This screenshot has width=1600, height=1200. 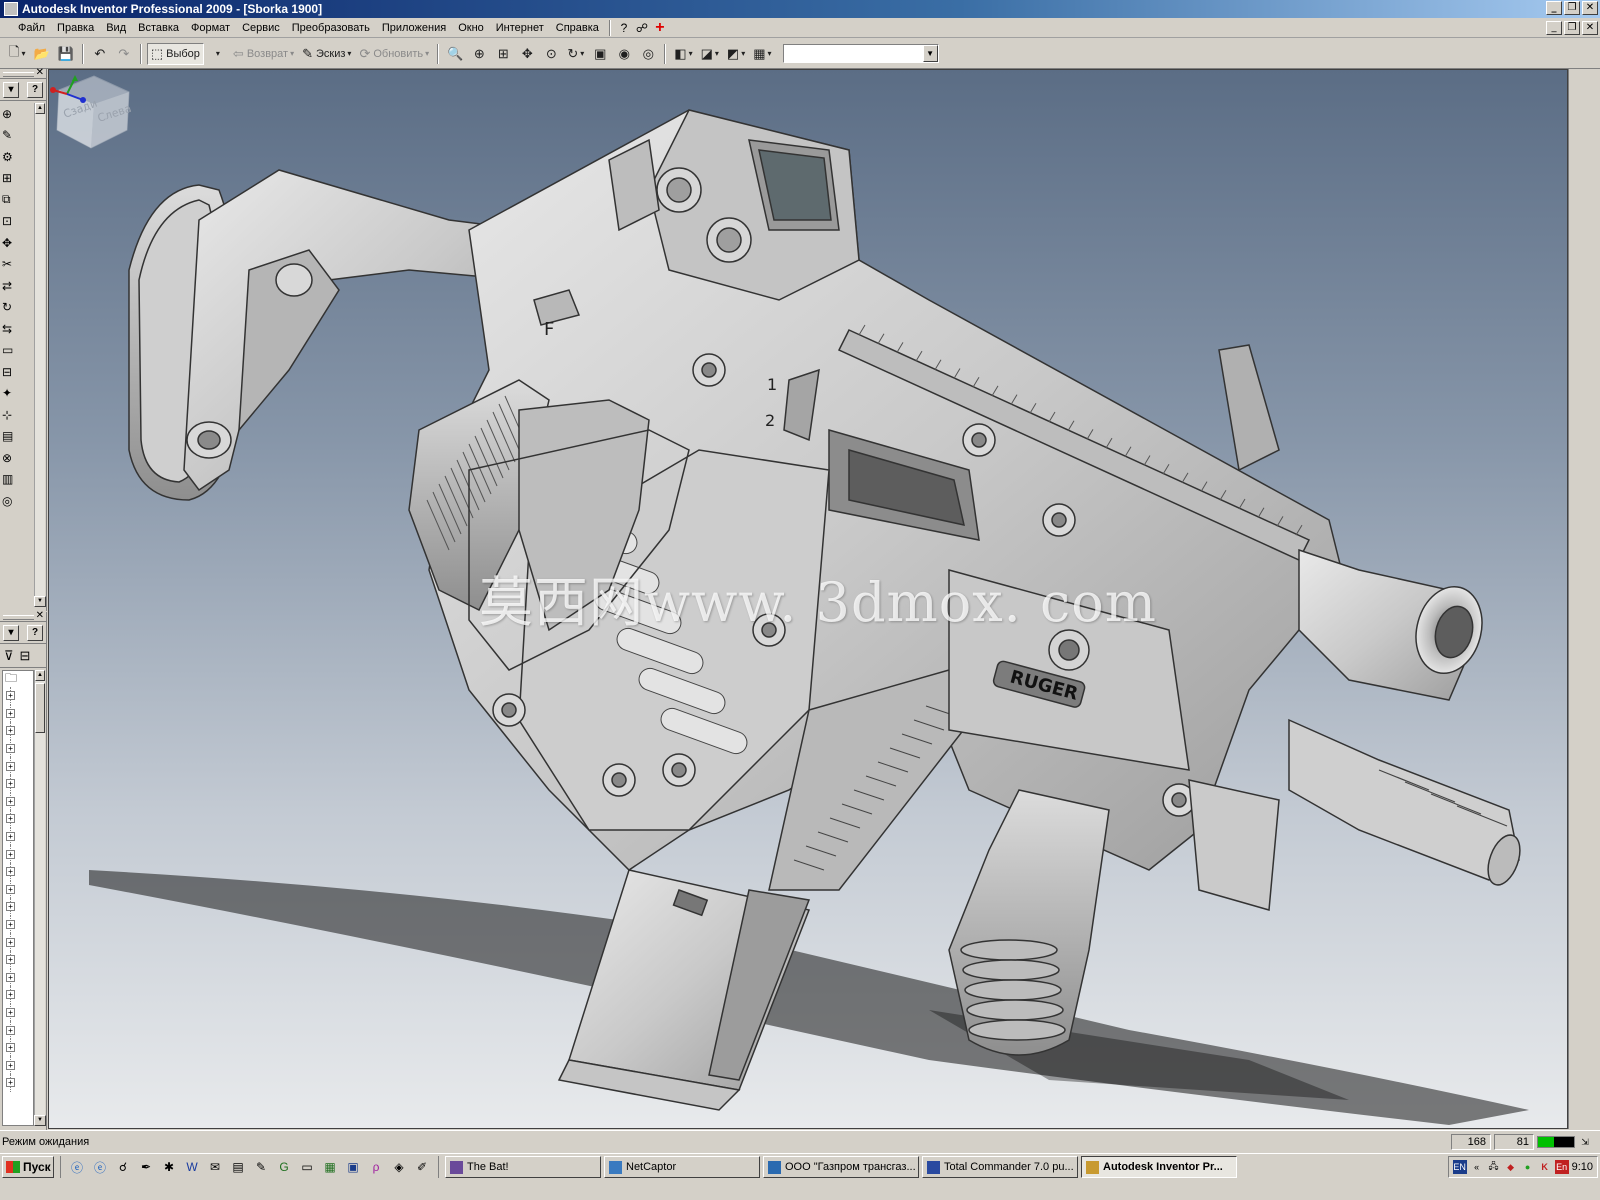 What do you see at coordinates (35, 89) in the screenshot?
I see `panel-help-icon: ?` at bounding box center [35, 89].